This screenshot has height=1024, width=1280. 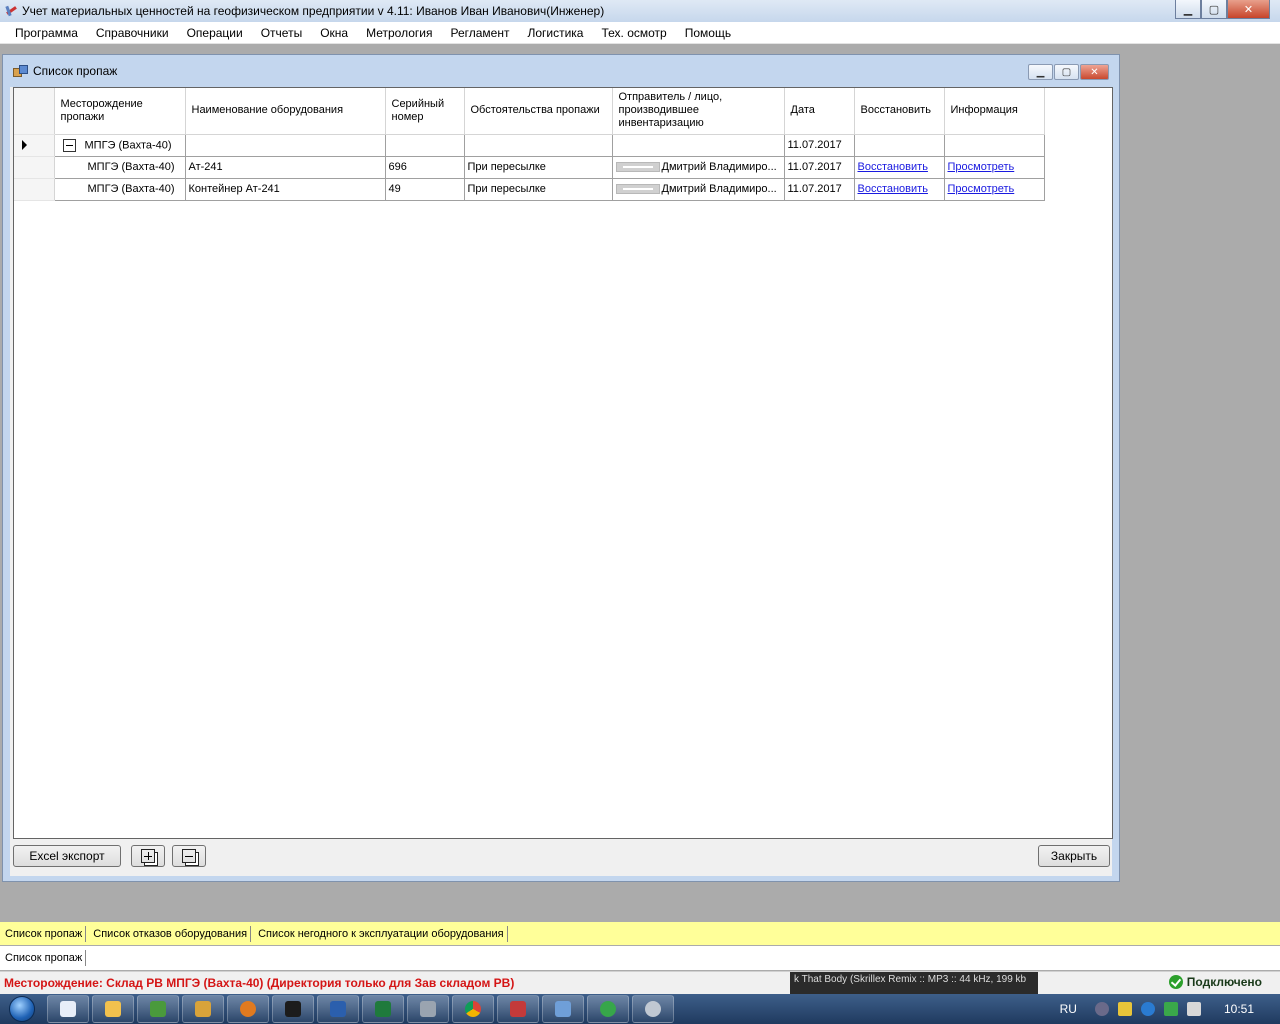 I want to click on close-window-button: Закрыть, so click(x=1074, y=856).